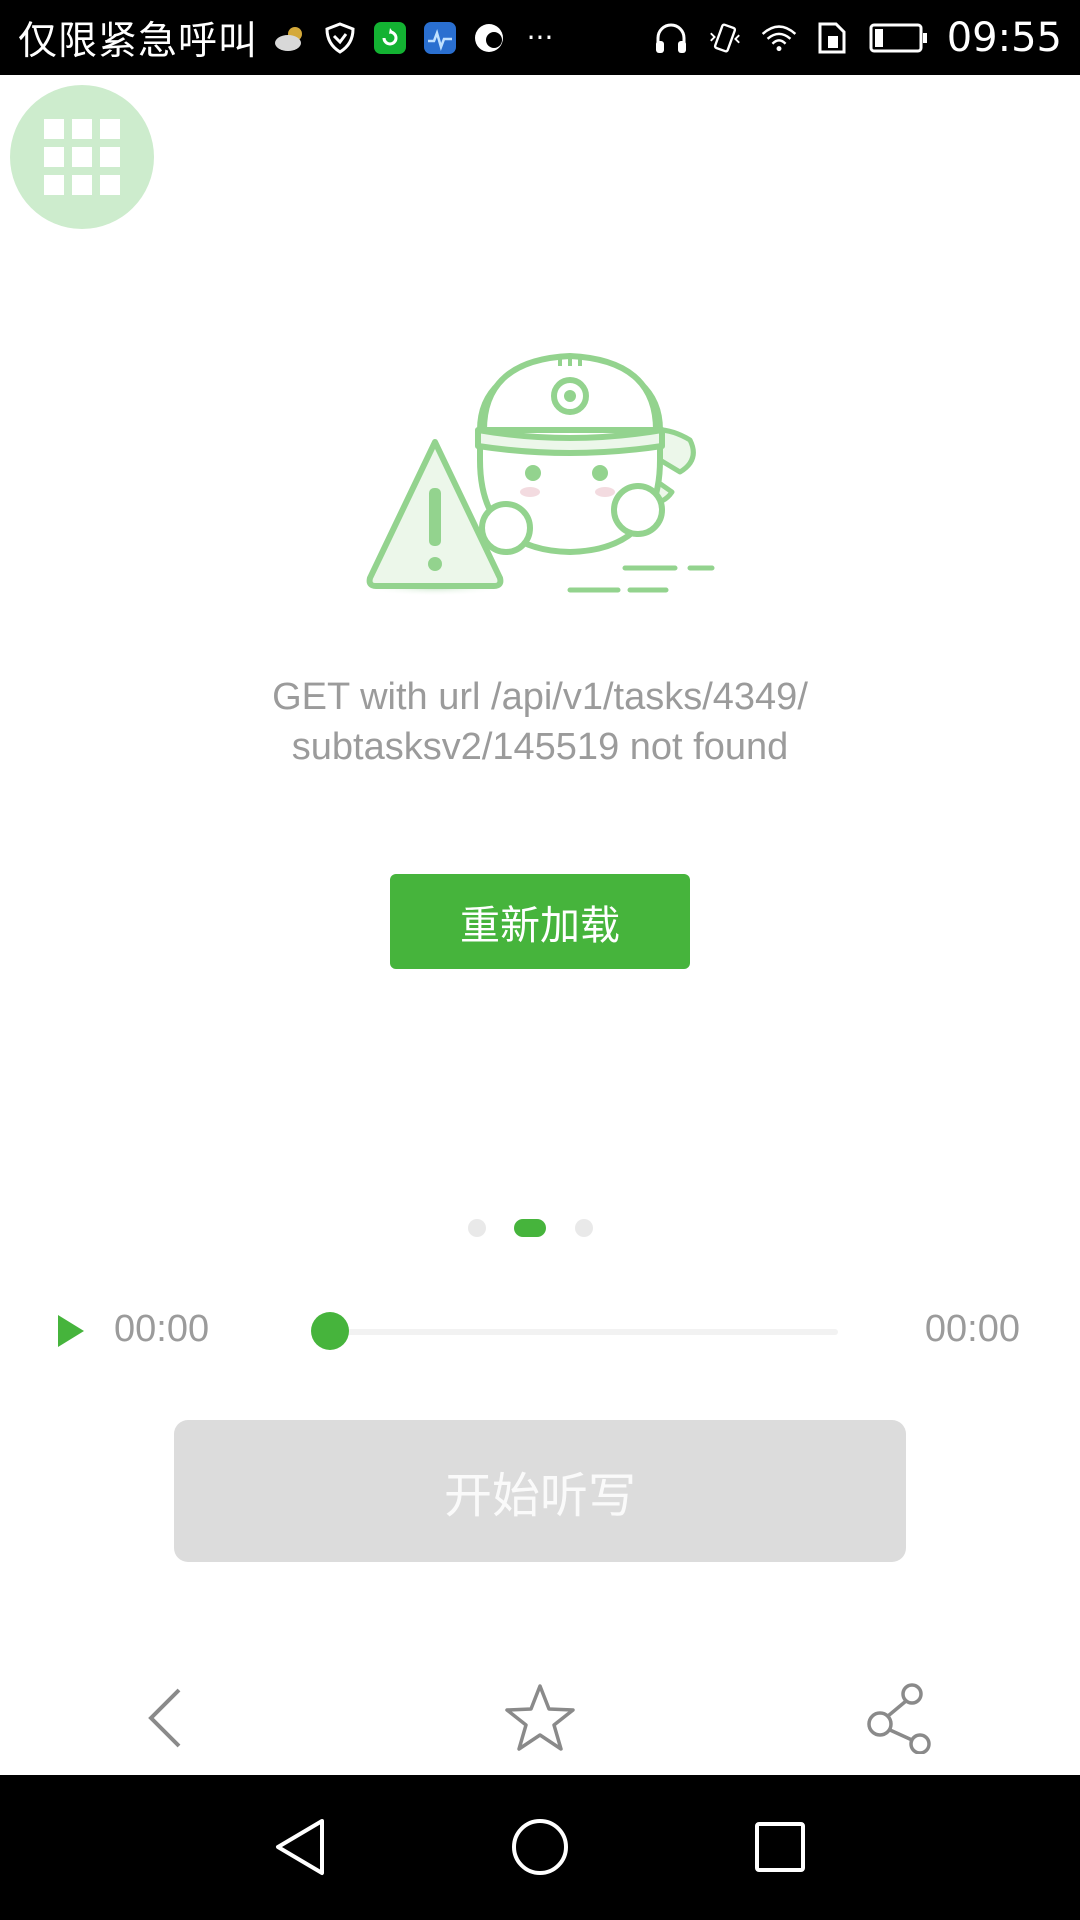 The height and width of the screenshot is (1920, 1080). I want to click on refresh-app-icon, so click(390, 38).